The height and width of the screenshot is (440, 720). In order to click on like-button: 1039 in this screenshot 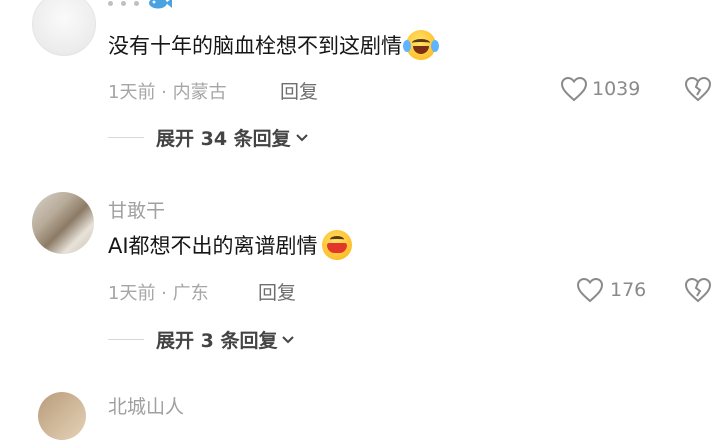, I will do `click(600, 89)`.